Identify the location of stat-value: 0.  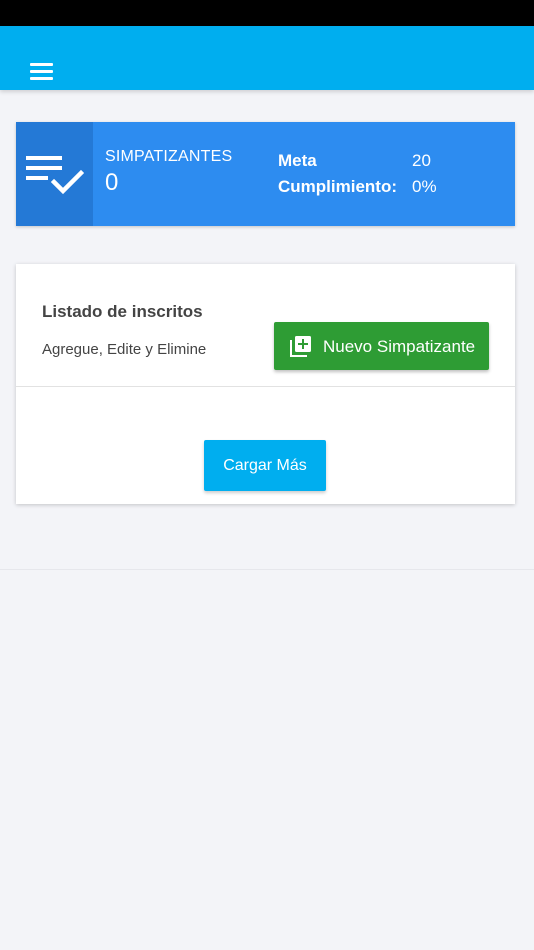
(112, 182).